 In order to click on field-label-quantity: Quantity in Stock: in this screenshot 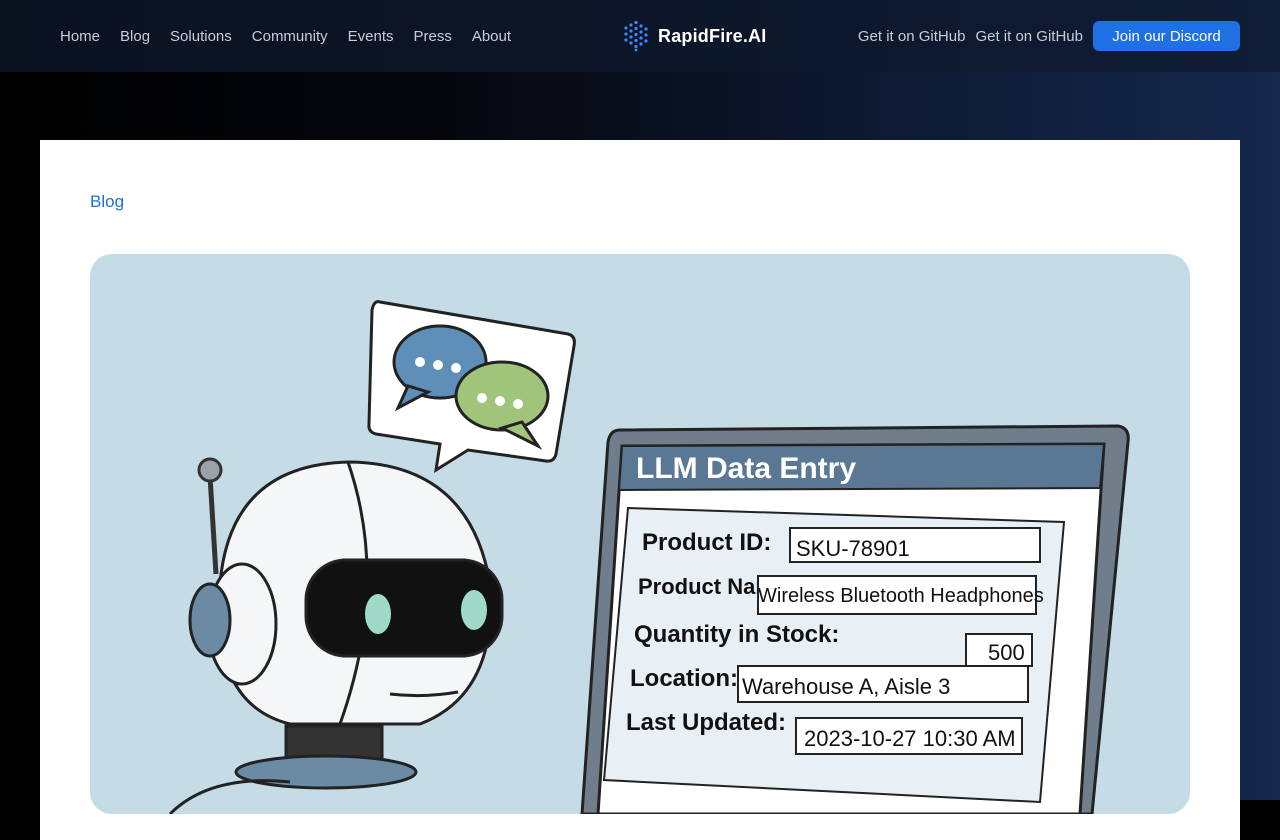, I will do `click(736, 634)`.